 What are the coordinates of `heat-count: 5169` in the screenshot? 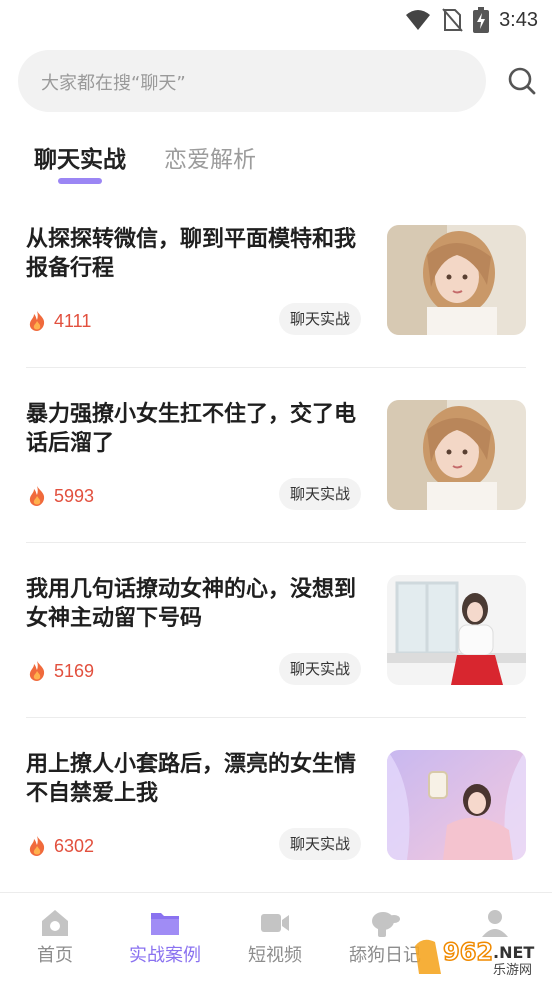 It's located at (74, 670).